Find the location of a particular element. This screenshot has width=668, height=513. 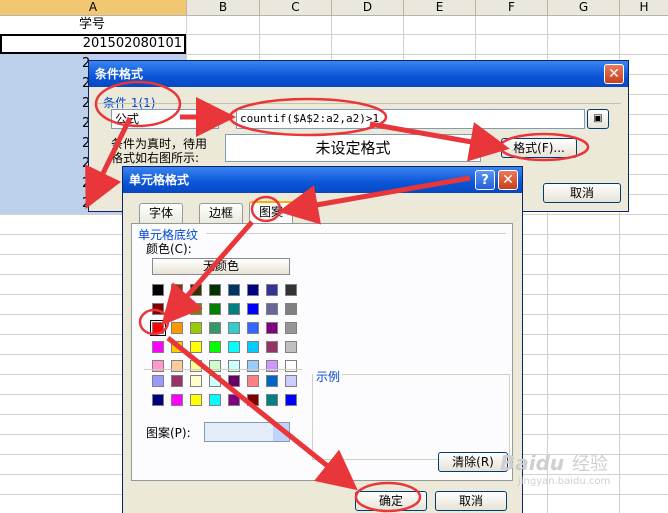

baidu-watermark: Baidu 经验 jingyan.baidu.com is located at coordinates (580, 475).